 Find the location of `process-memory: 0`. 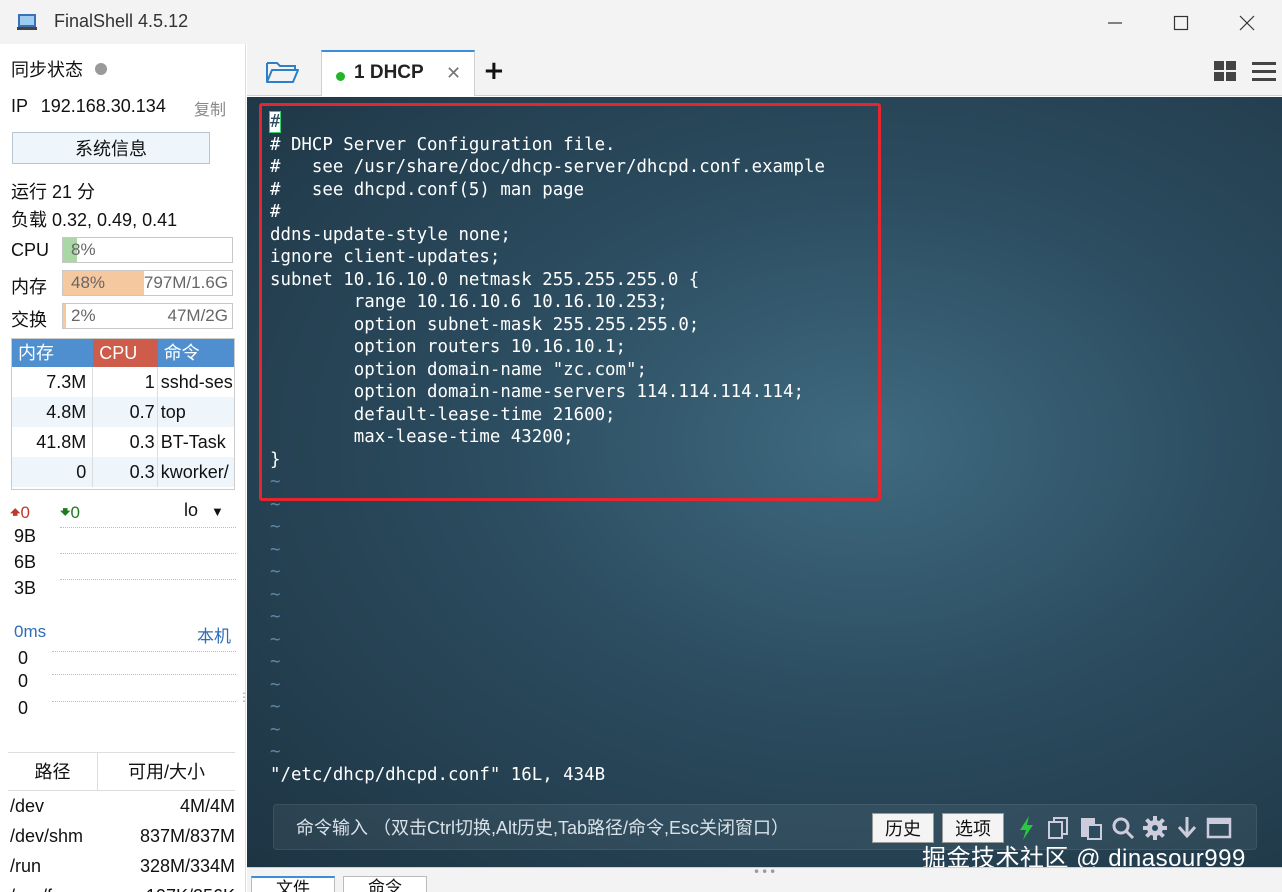

process-memory: 0 is located at coordinates (53, 472).